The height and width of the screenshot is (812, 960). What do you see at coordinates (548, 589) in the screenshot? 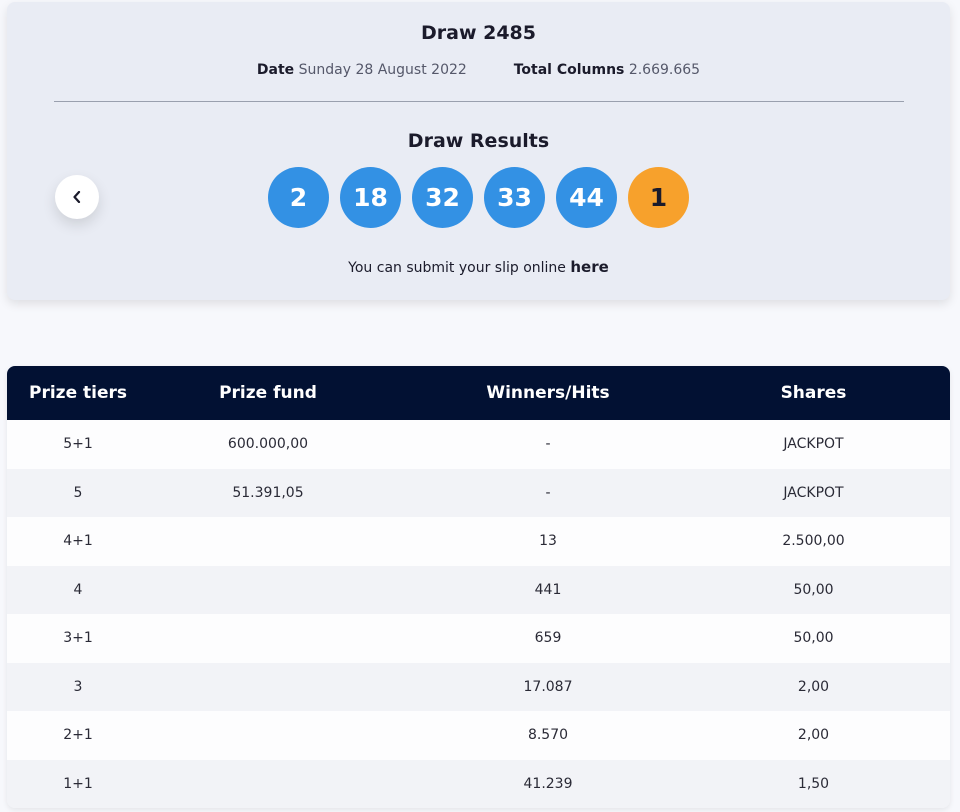
I see `cell-winners: 441` at bounding box center [548, 589].